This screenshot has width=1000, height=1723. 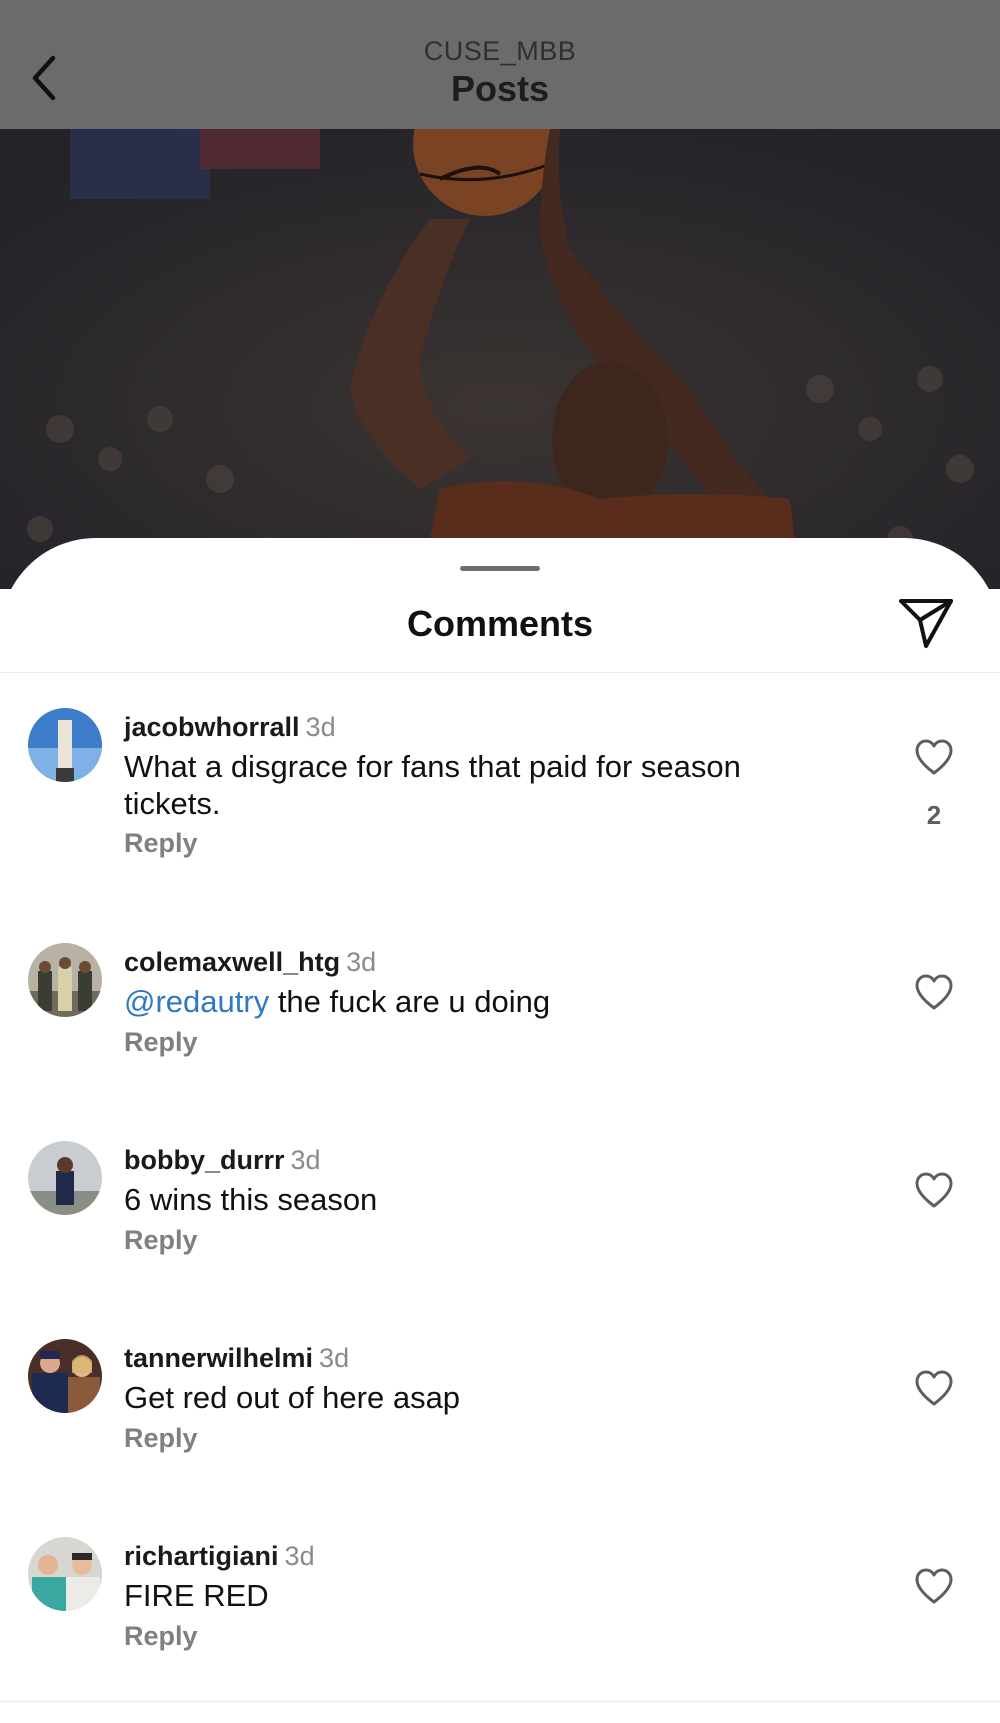 I want to click on page-title: Posts, so click(x=500, y=88).